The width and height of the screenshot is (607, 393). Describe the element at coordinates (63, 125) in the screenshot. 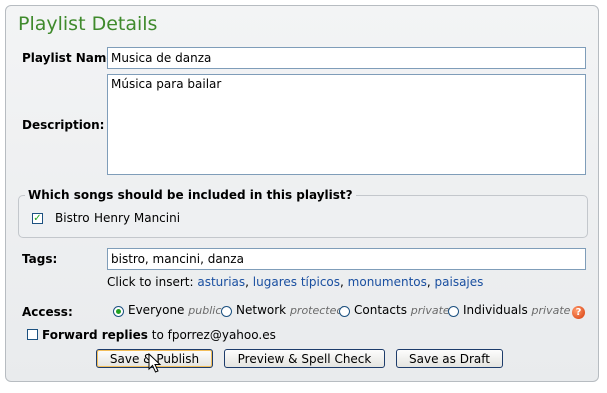

I see `description-label: Description:` at that location.